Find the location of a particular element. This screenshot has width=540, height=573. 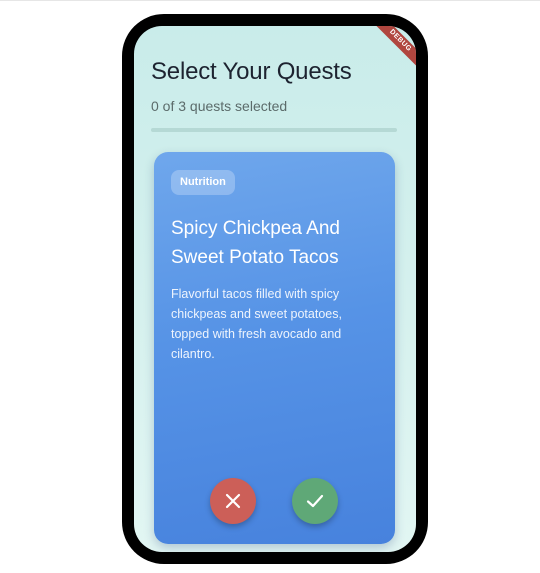

accept-button is located at coordinates (315, 501).